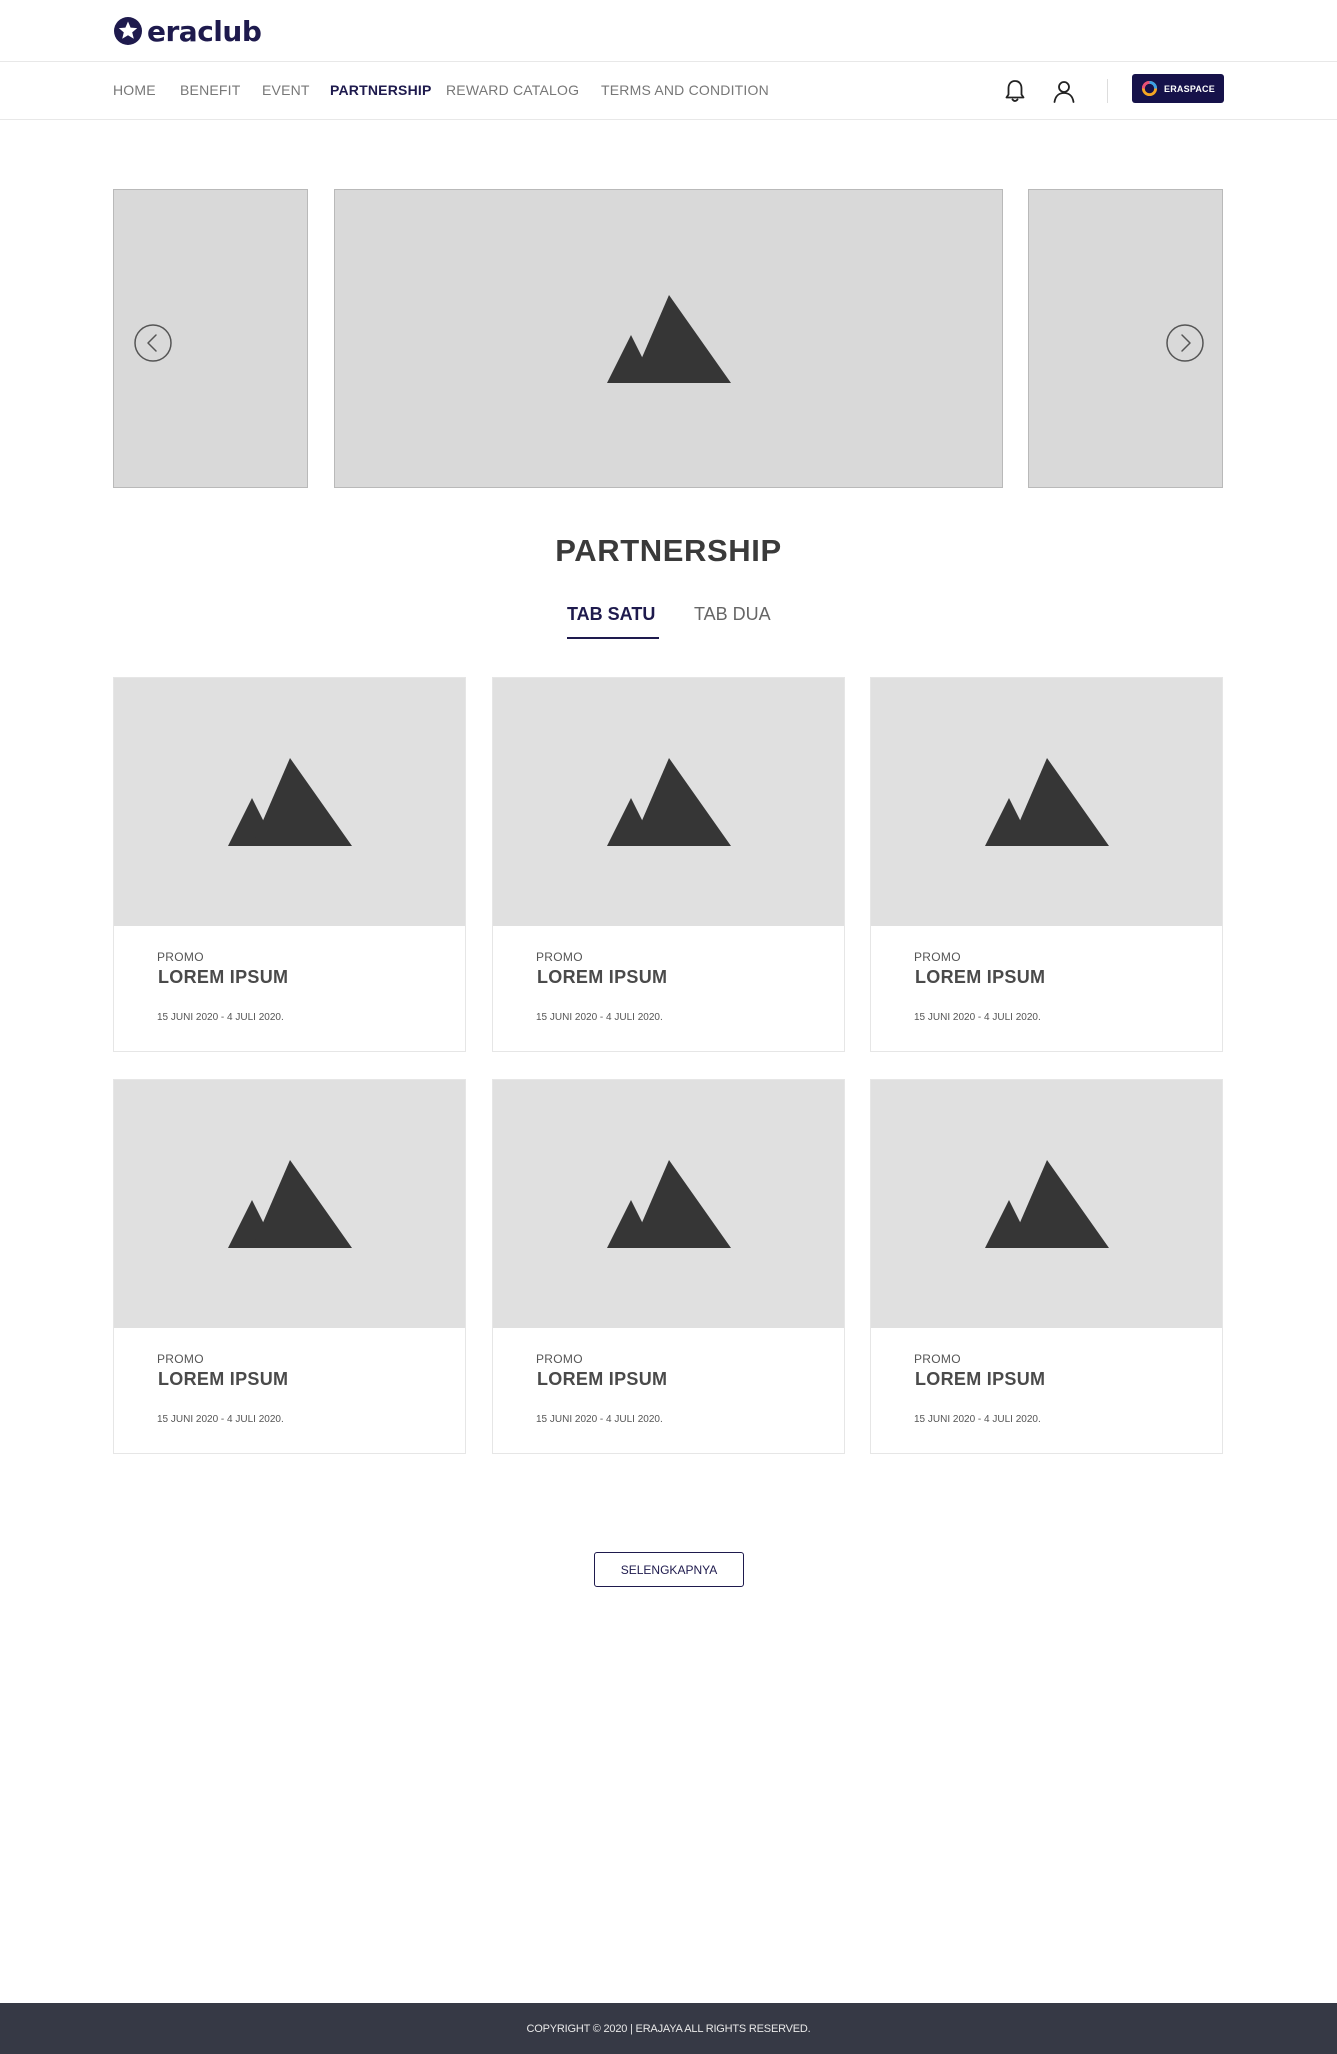 The height and width of the screenshot is (2054, 1337). I want to click on chevron-left-icon, so click(153, 343).